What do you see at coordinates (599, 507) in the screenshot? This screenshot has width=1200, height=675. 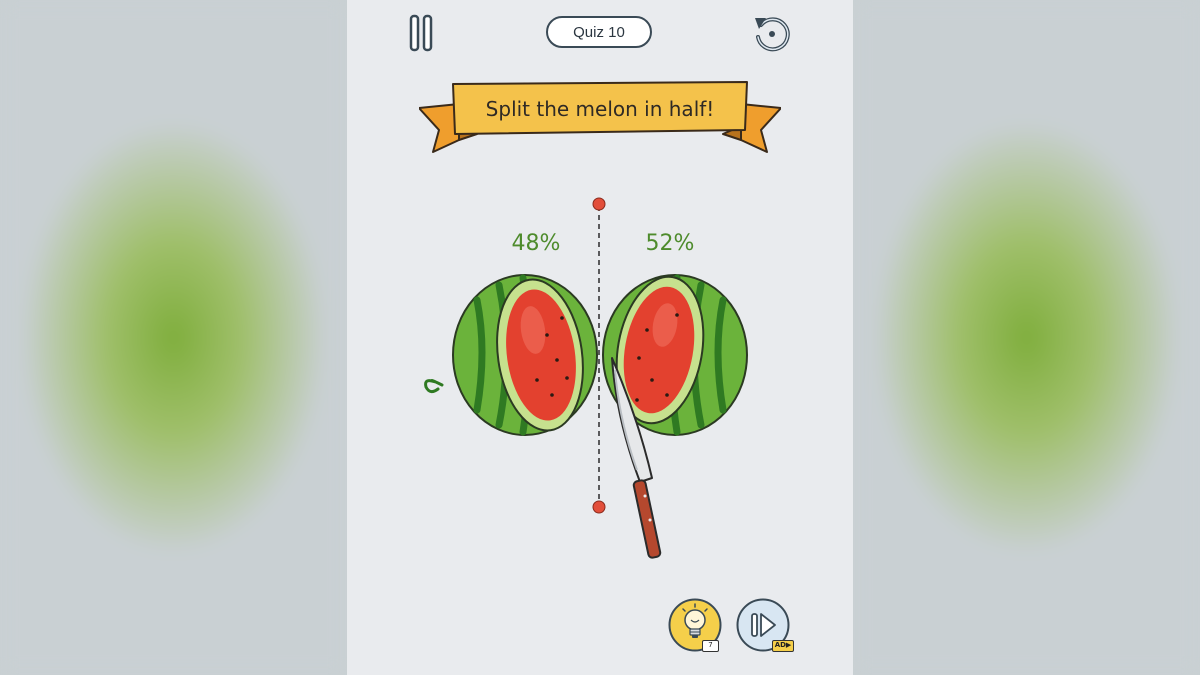 I see `cut-end-marker` at bounding box center [599, 507].